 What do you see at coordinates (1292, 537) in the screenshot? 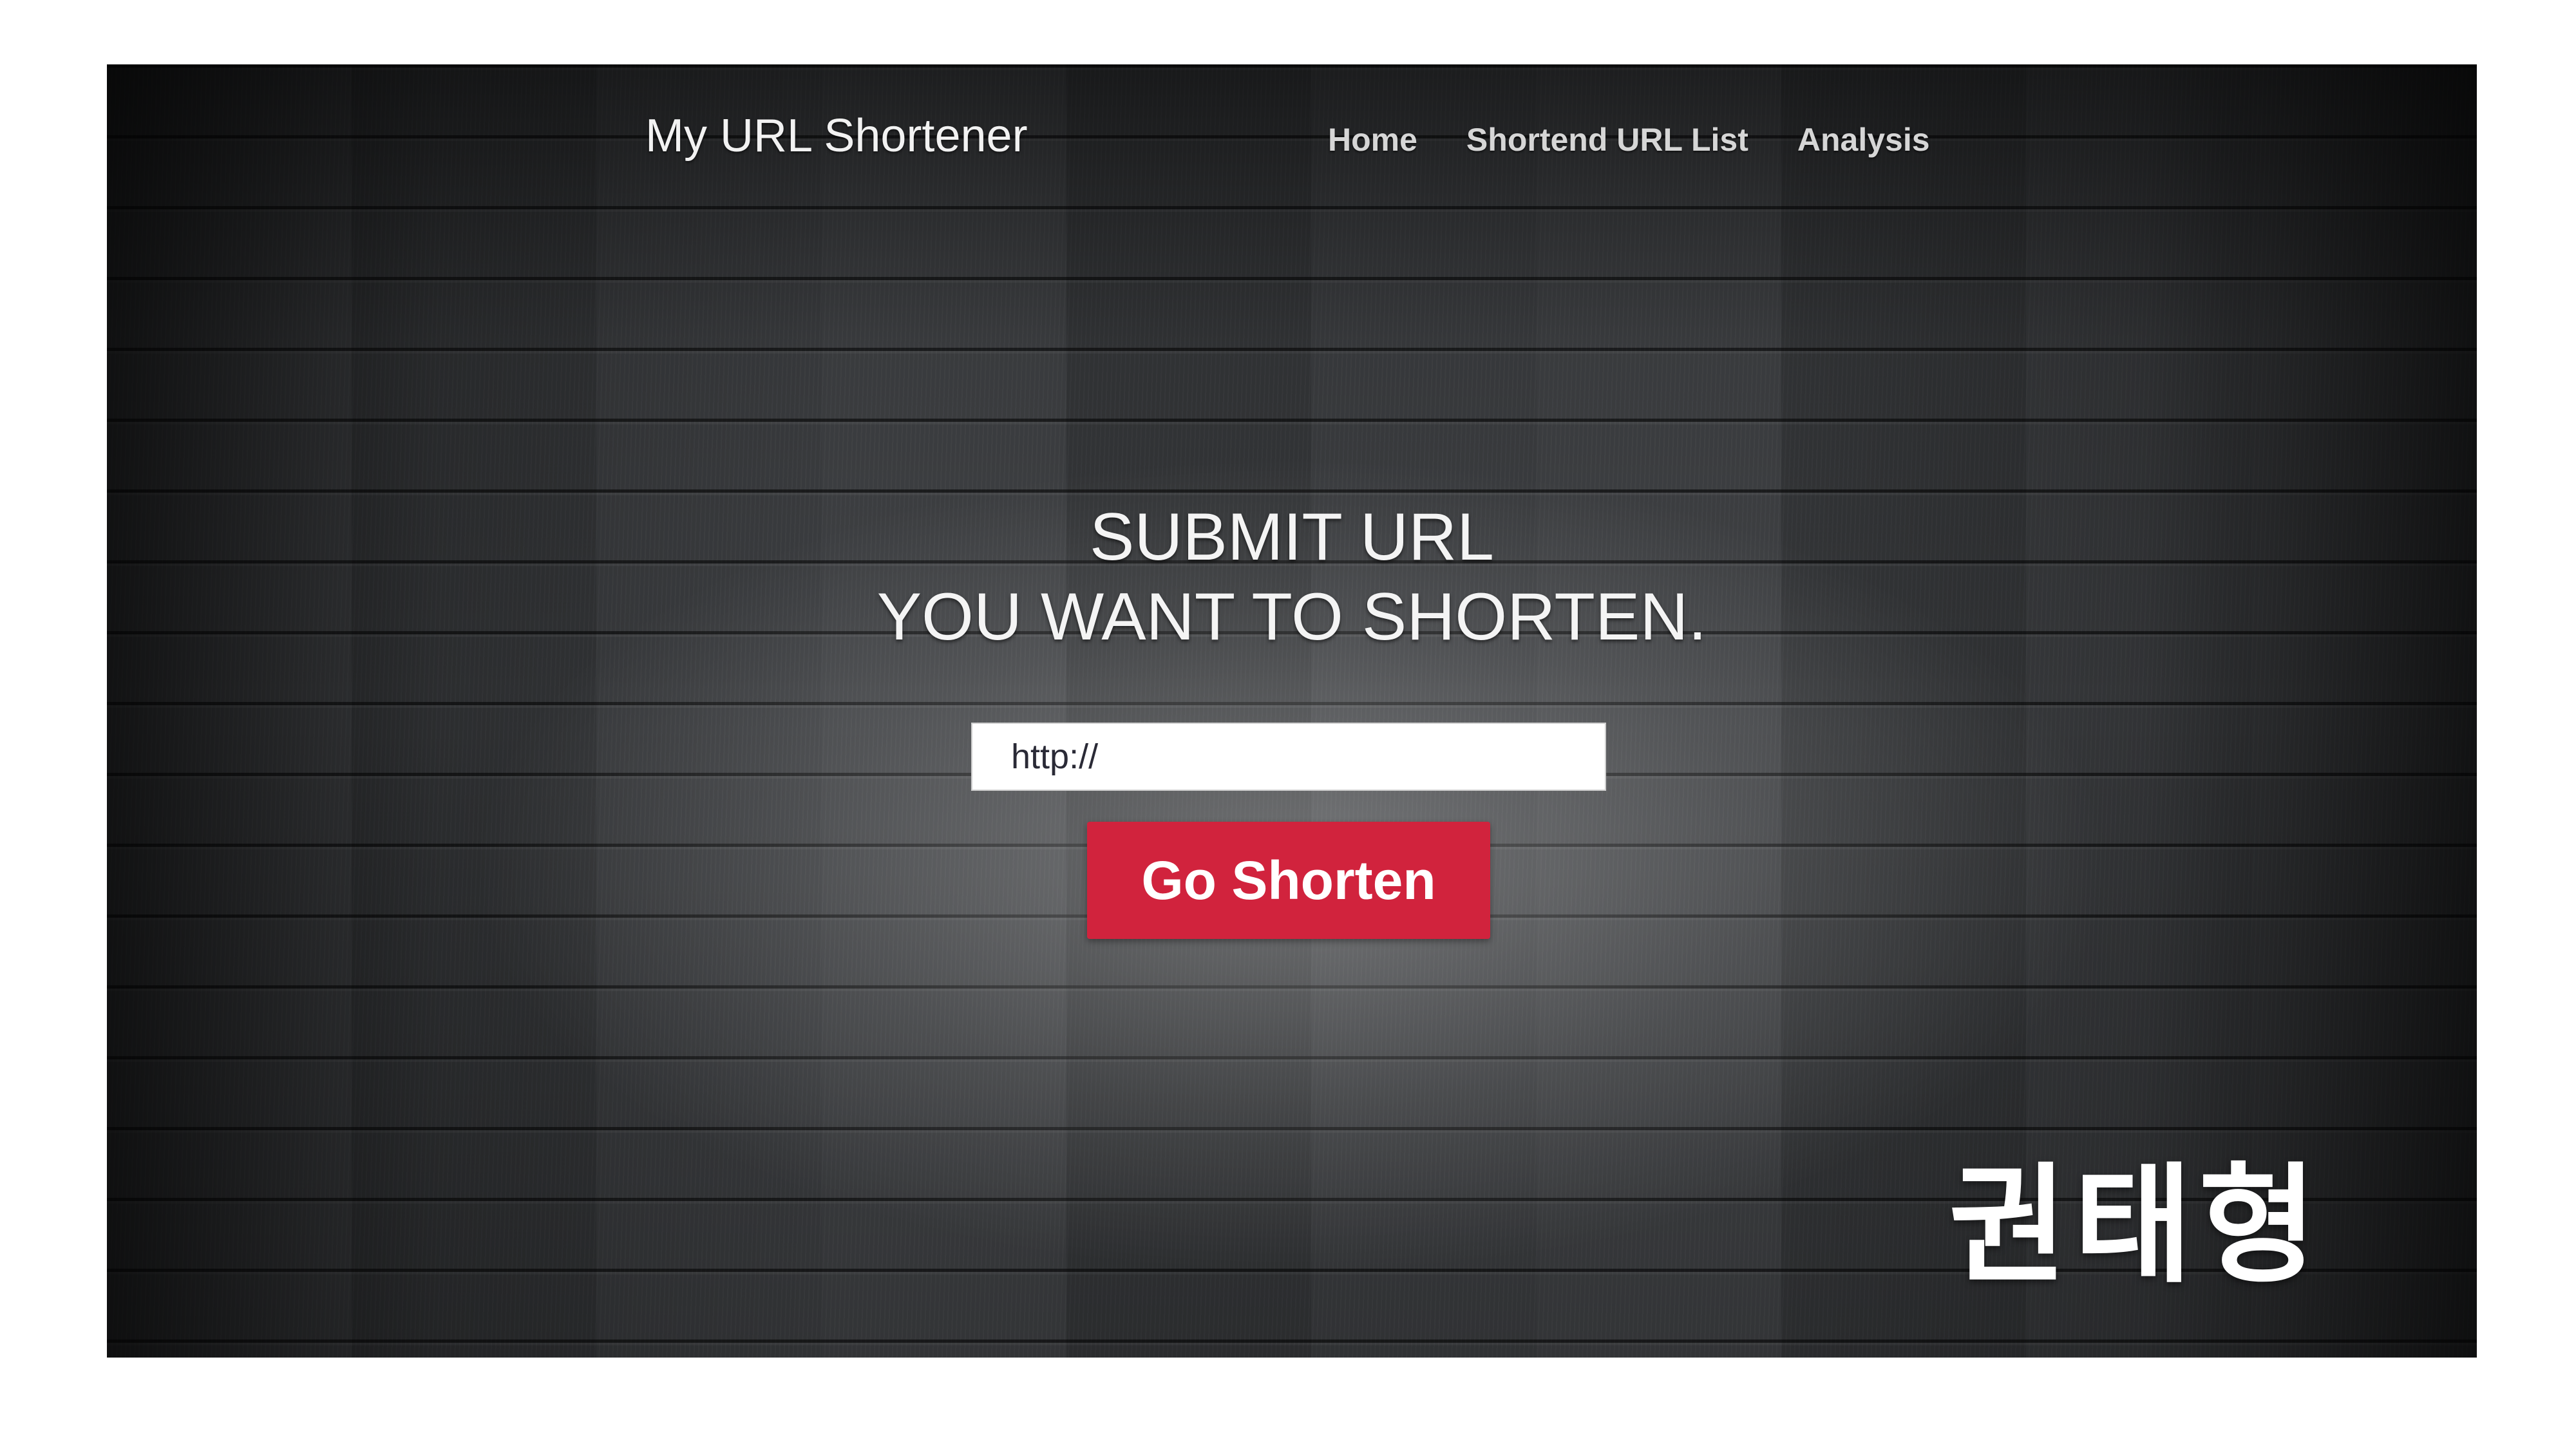
I see `hero-heading-line-1: SUBMIT URL` at bounding box center [1292, 537].